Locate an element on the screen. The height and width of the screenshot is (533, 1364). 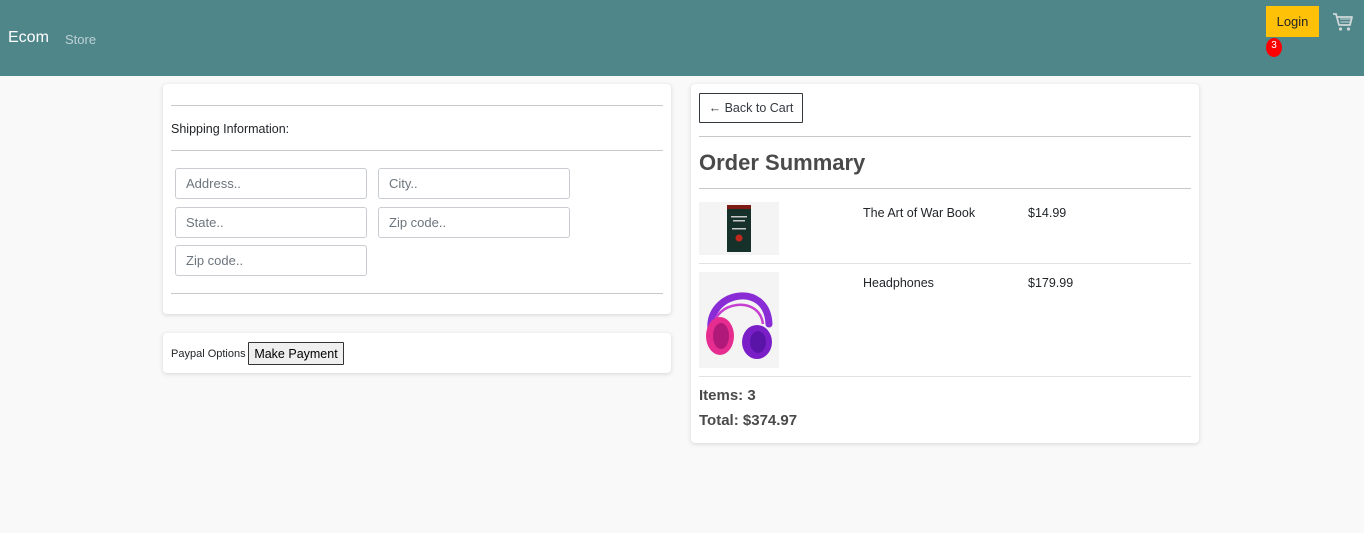
headphones-icon is located at coordinates (739, 320).